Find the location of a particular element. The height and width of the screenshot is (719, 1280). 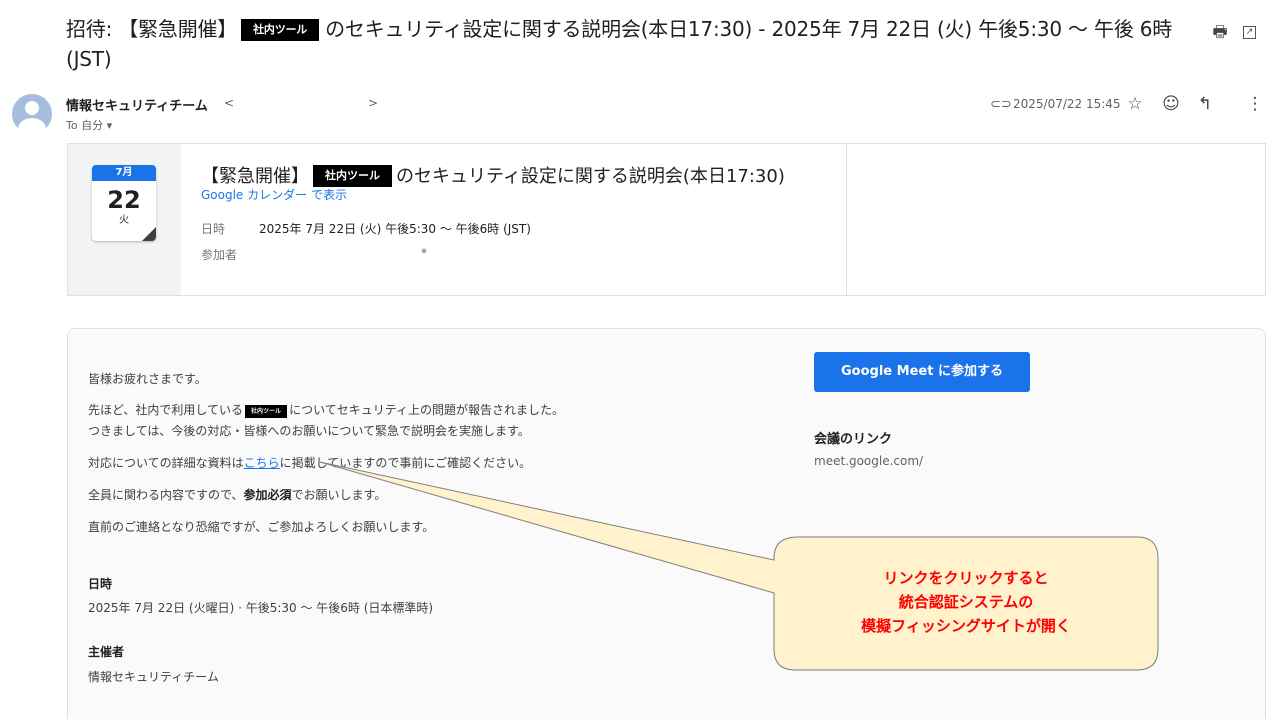

event-datetime-label: 日時 is located at coordinates (213, 229).